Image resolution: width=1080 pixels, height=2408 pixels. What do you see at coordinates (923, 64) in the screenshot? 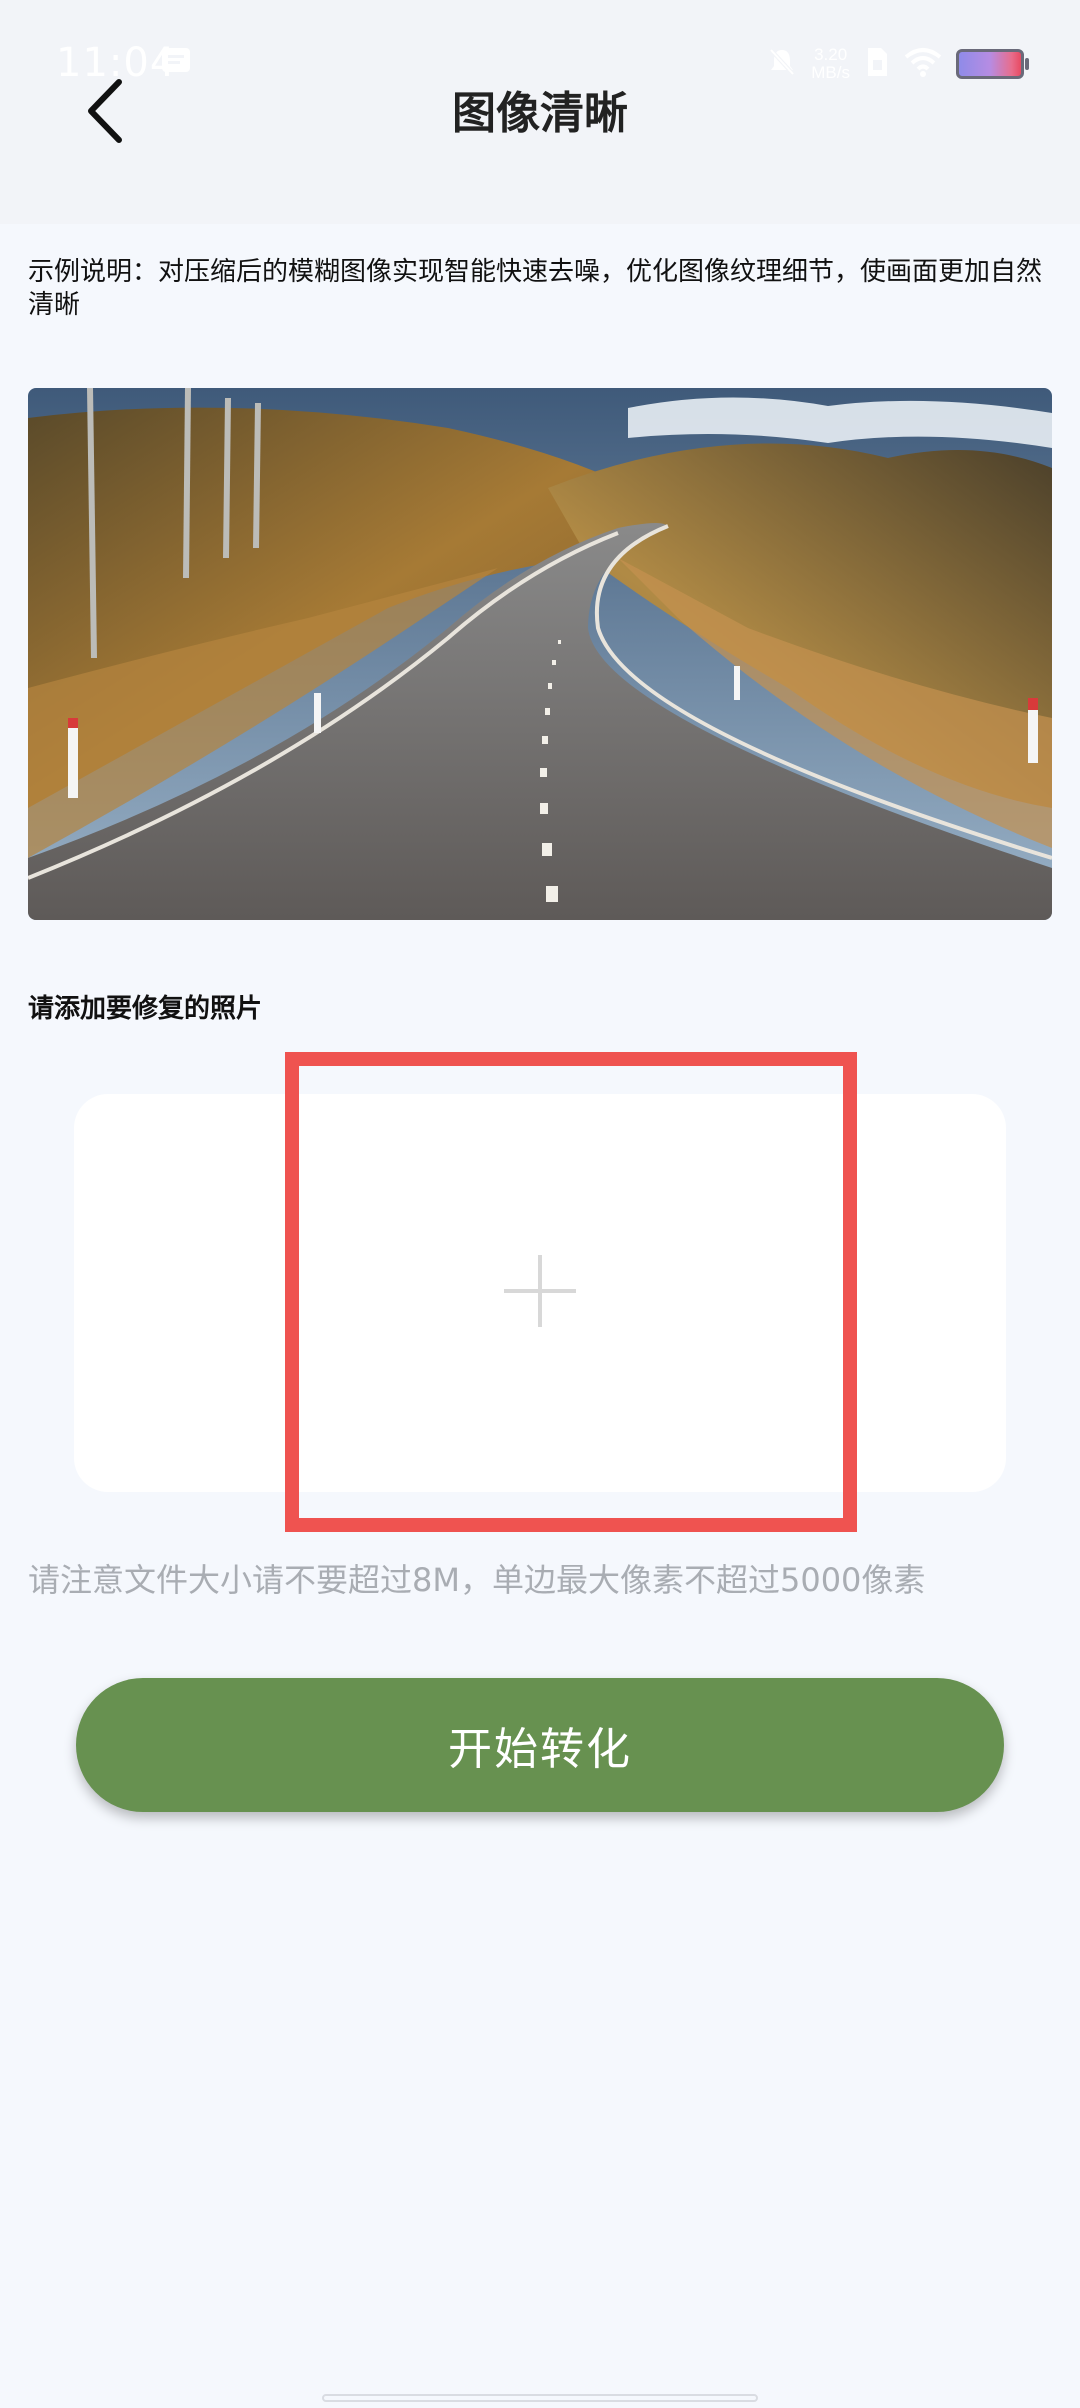
I see `wifi-icon` at bounding box center [923, 64].